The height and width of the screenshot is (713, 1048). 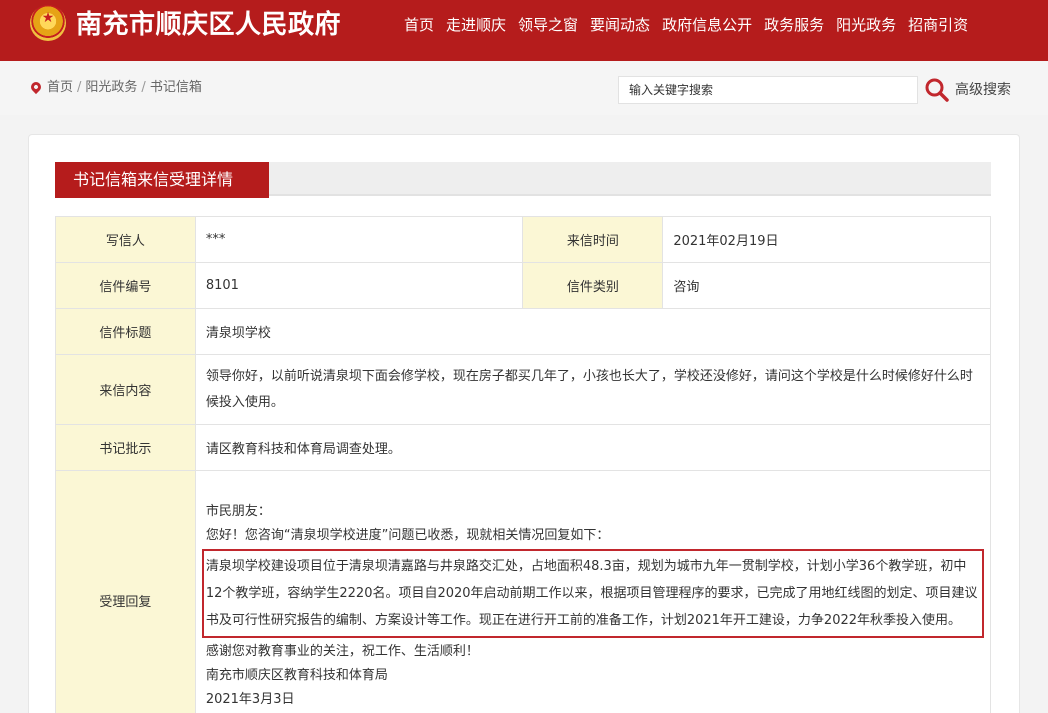 I want to click on content-label: 来信内容, so click(x=125, y=389).